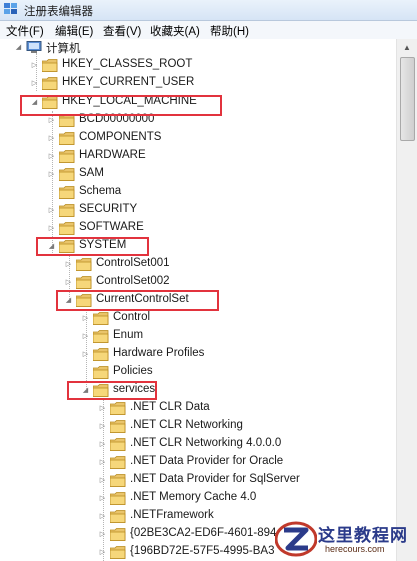  I want to click on tree-node-label: .NET CLR Data, so click(170, 407).